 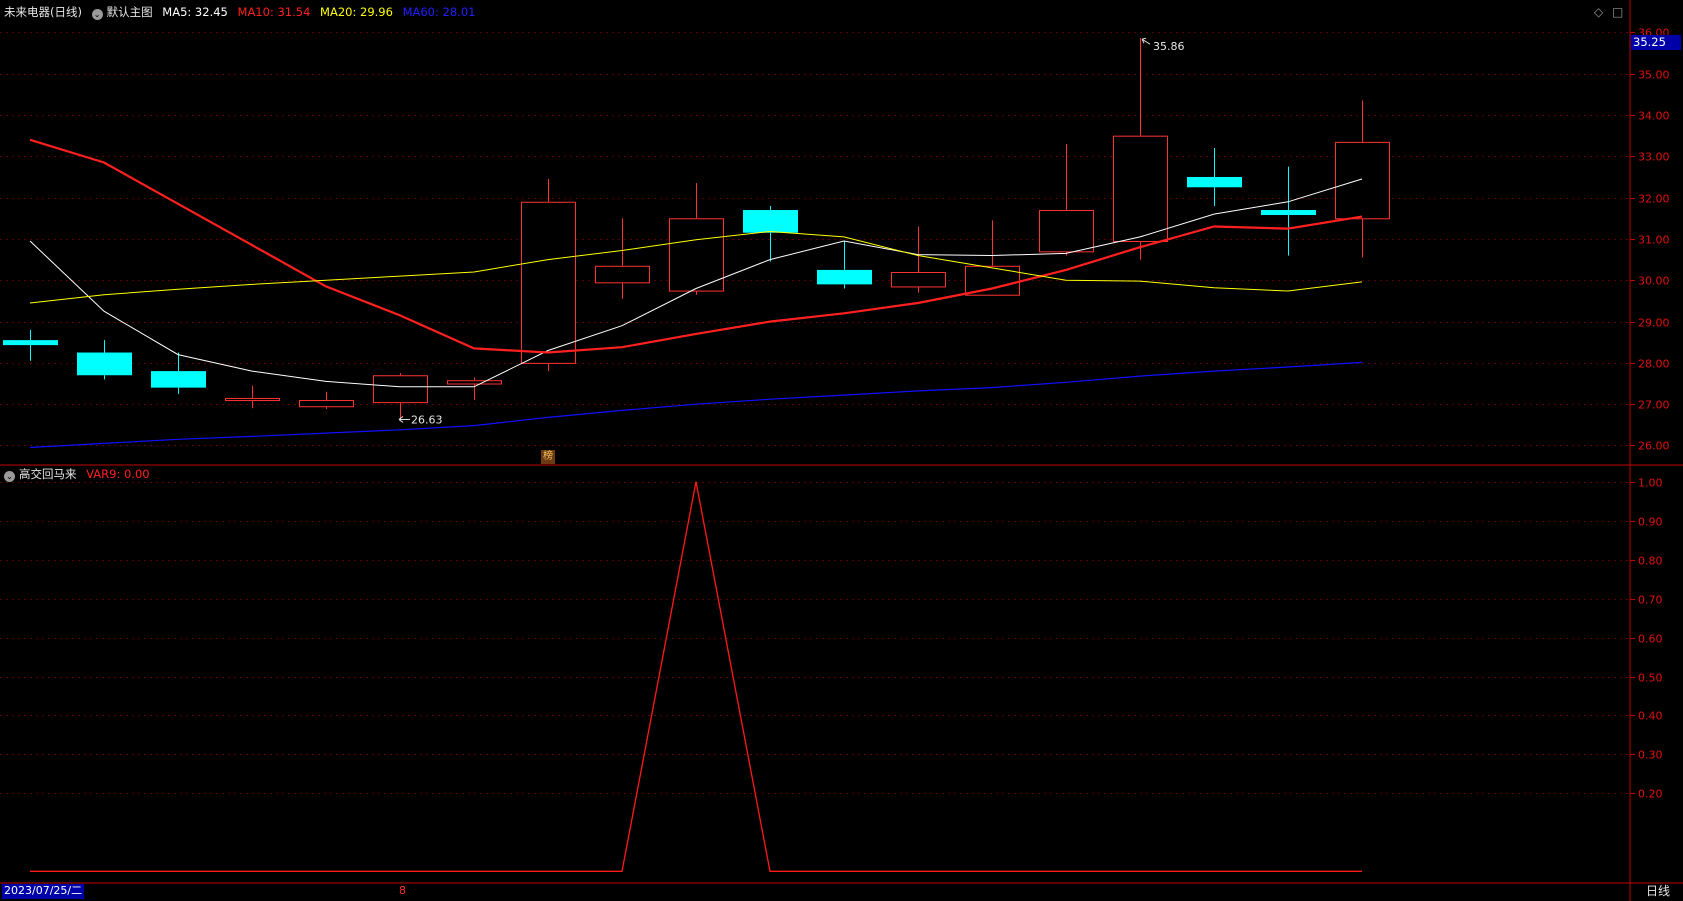 I want to click on y-tick-label: 35.00, so click(x=1654, y=75).